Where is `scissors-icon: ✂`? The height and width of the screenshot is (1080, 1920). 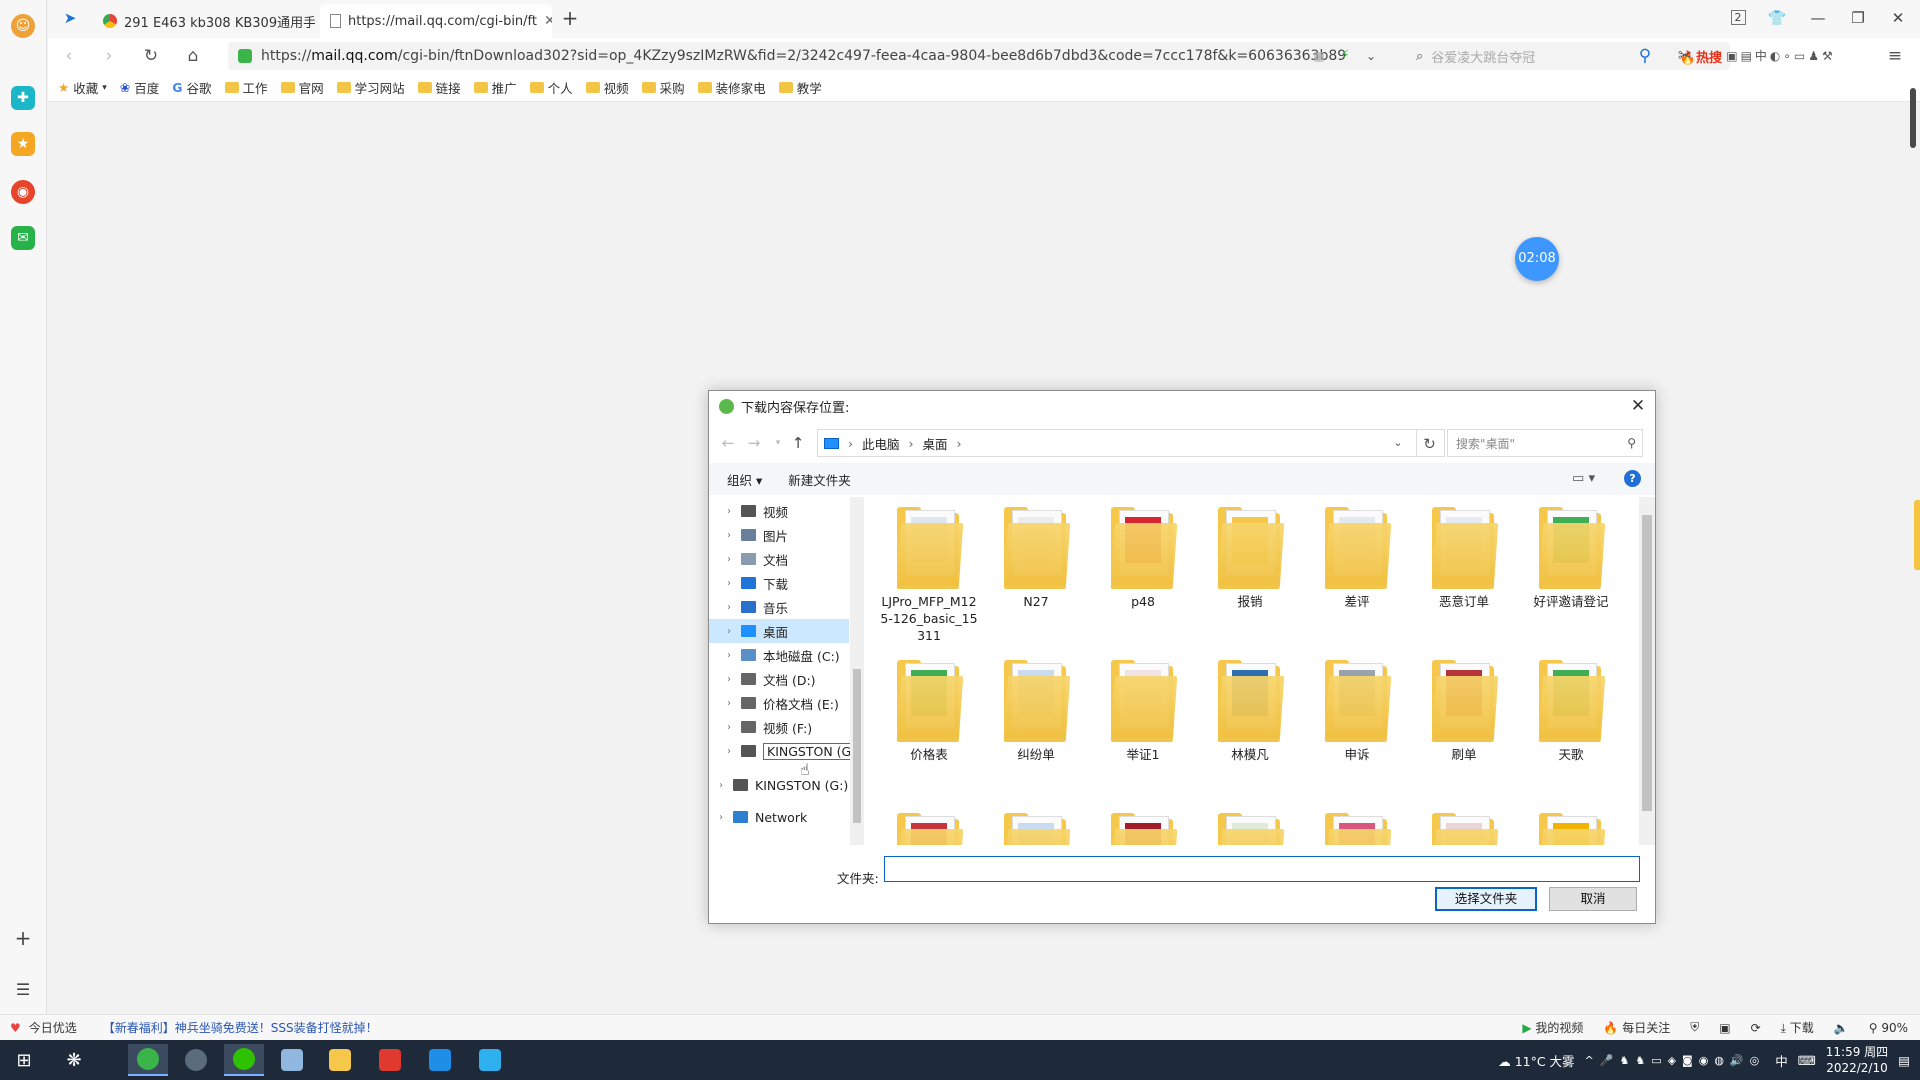 scissors-icon: ✂ is located at coordinates (1685, 56).